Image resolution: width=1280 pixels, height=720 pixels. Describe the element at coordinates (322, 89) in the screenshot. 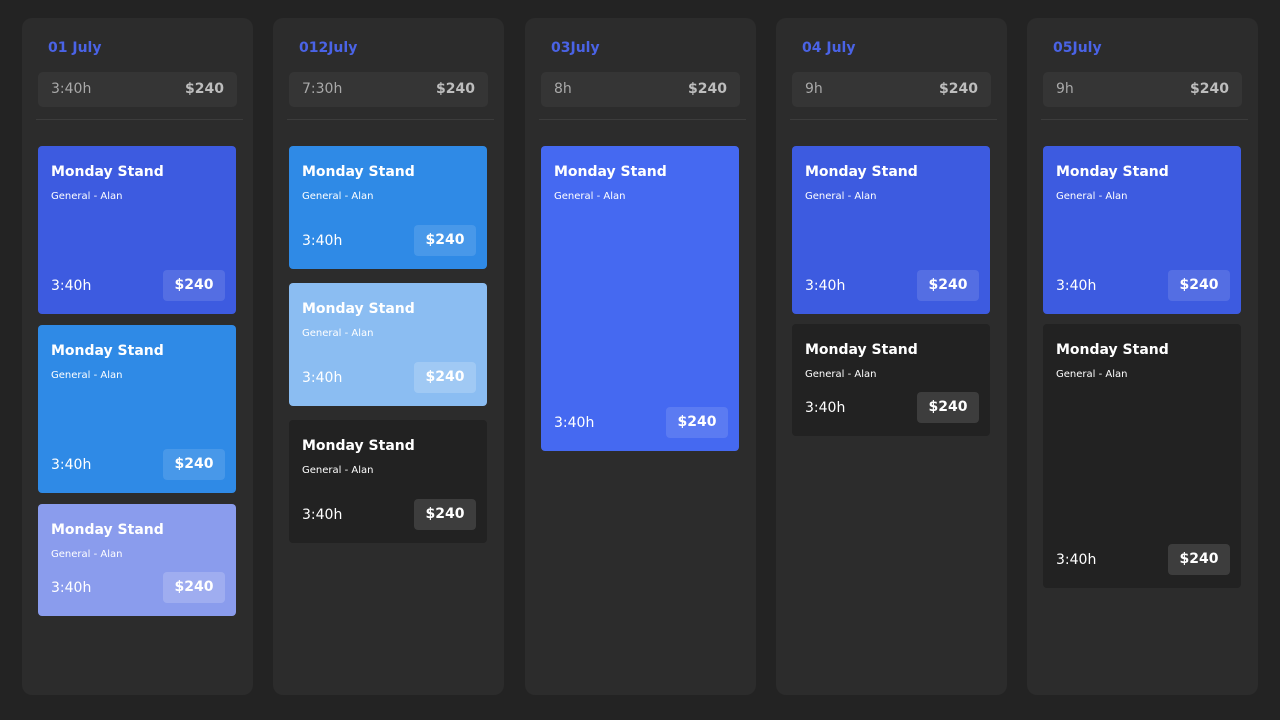

I see `summary-duration: 7:30h` at that location.